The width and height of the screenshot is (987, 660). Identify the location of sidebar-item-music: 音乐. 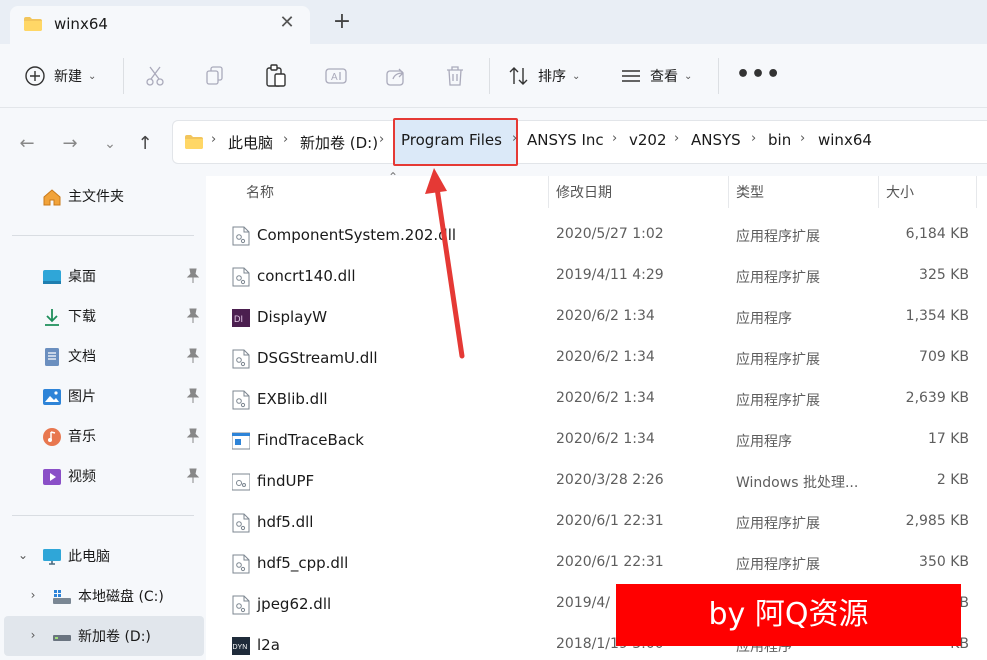
(103, 436).